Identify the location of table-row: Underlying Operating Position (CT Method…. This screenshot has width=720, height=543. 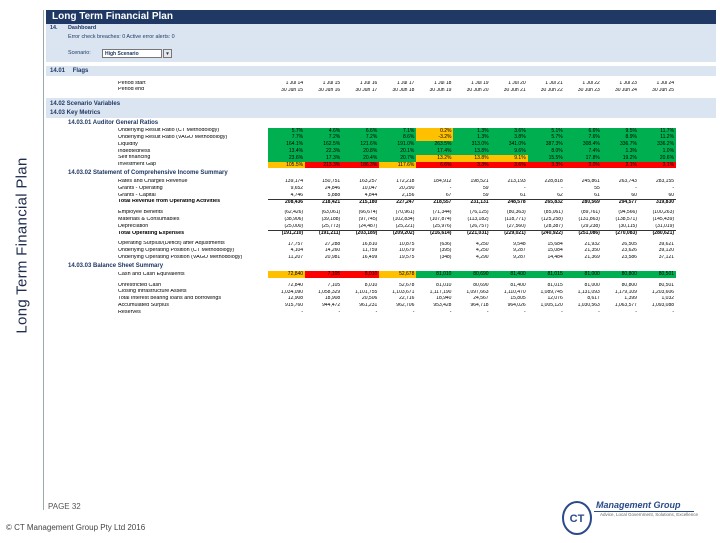
(381, 251).